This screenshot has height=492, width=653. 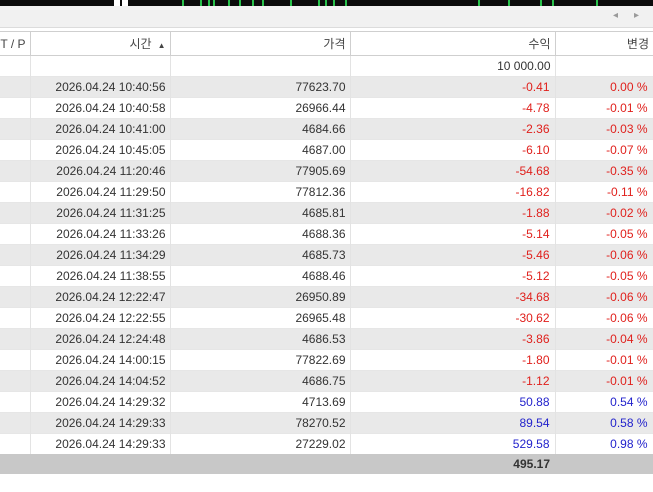 What do you see at coordinates (636, 15) in the screenshot?
I see `scroll-right-arrow-icon: ▸` at bounding box center [636, 15].